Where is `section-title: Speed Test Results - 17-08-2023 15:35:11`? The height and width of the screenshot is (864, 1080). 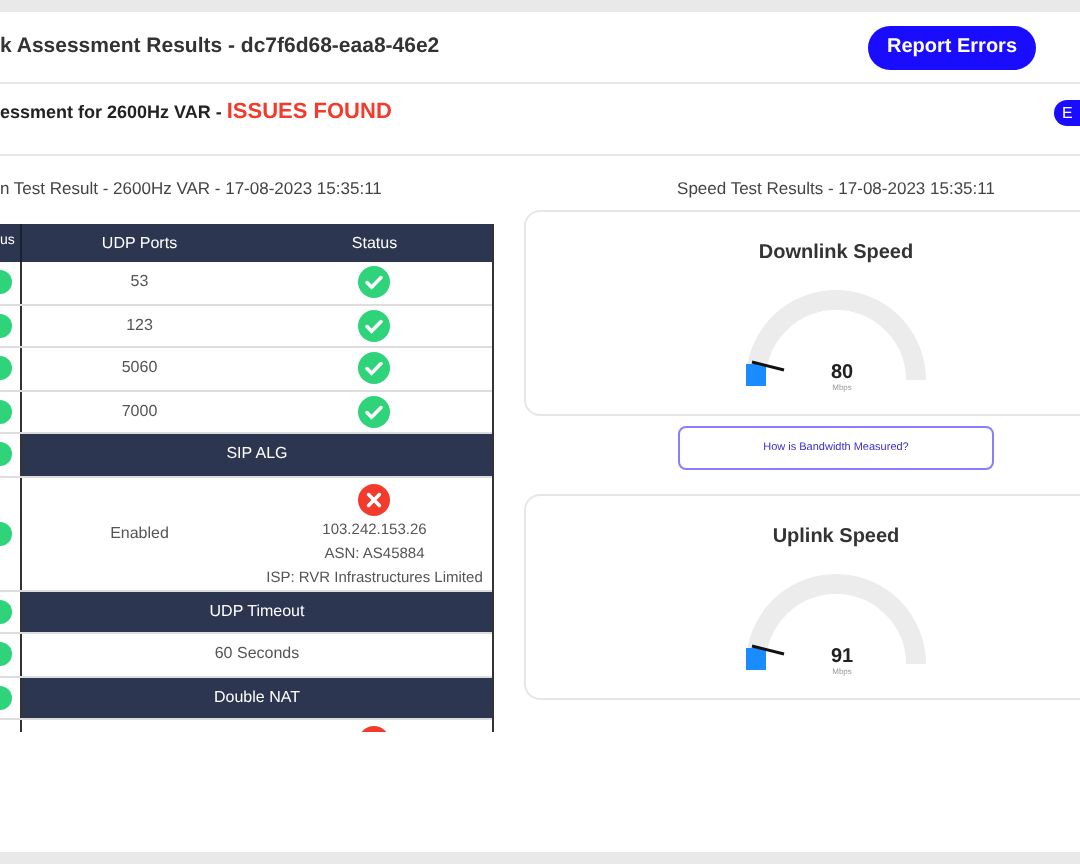
section-title: Speed Test Results - 17-08-2023 15:35:11 is located at coordinates (836, 189).